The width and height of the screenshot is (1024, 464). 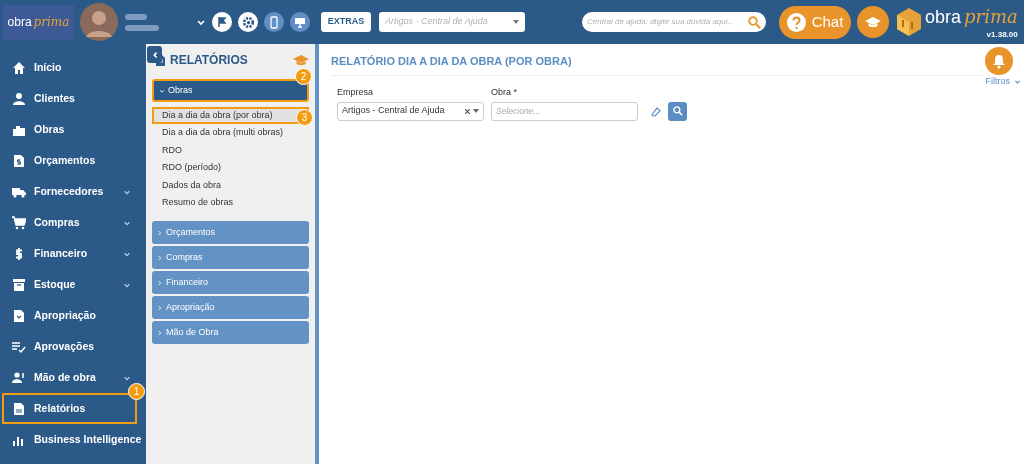 What do you see at coordinates (69, 160) in the screenshot?
I see `sidebar-item: Orçamentos` at bounding box center [69, 160].